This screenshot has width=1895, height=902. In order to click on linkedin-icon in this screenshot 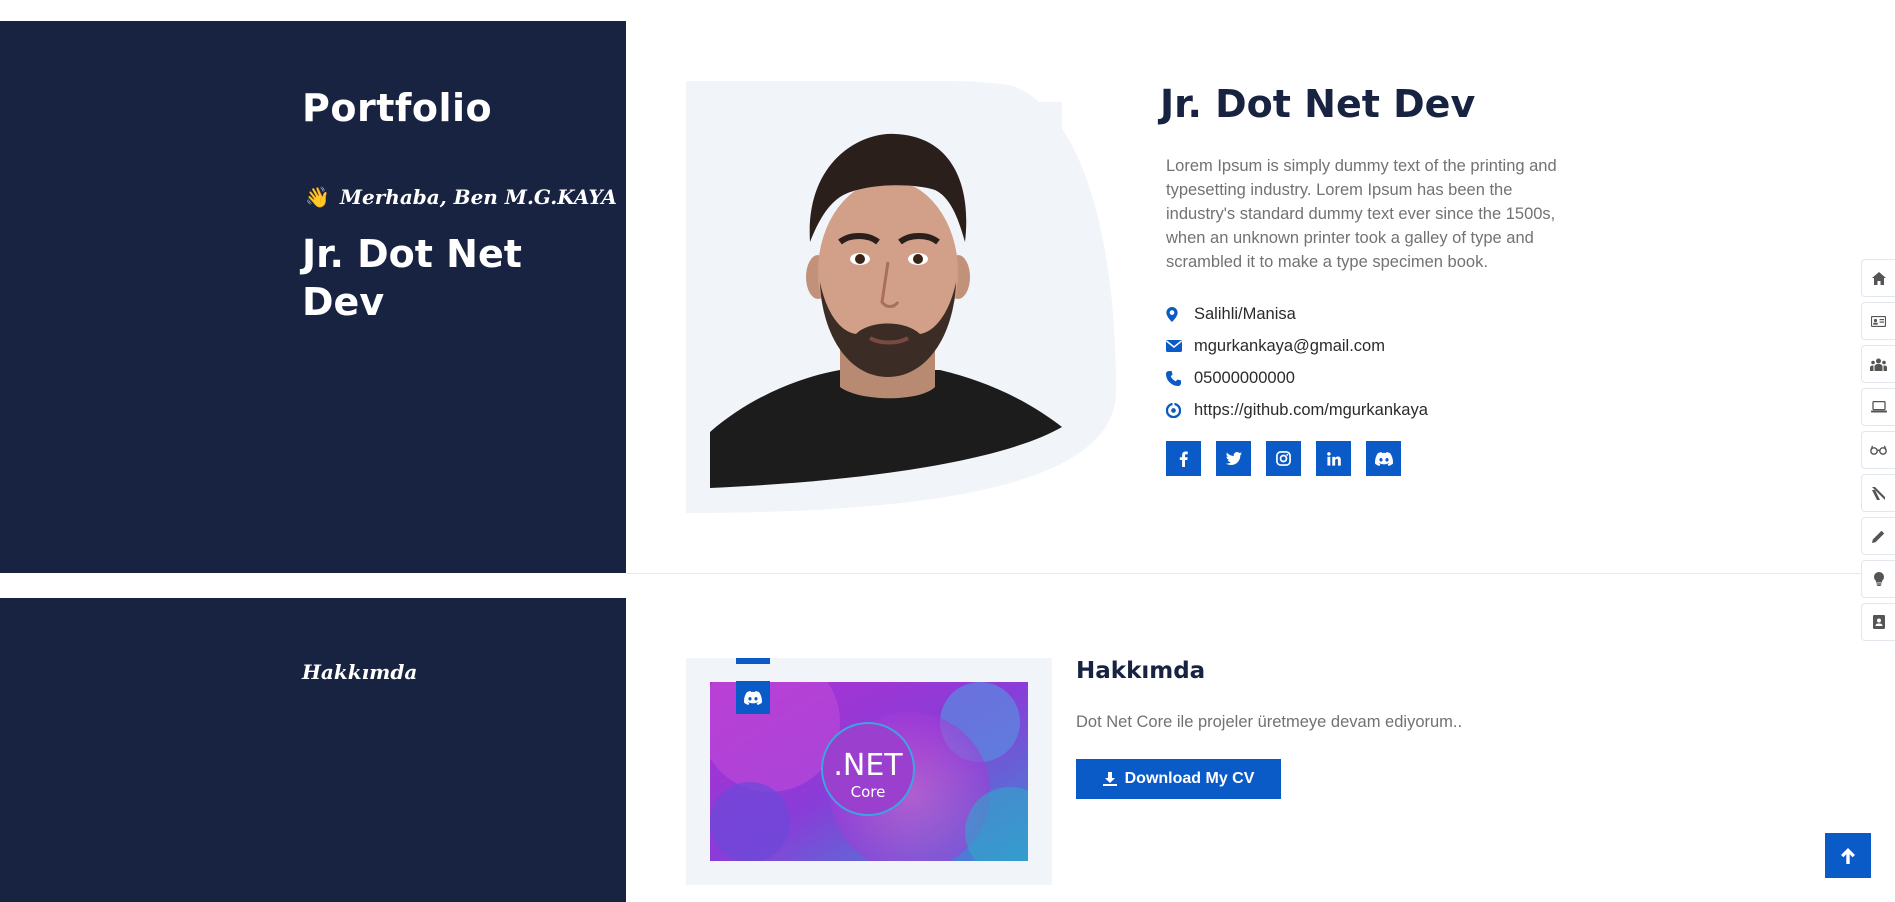, I will do `click(1333, 458)`.